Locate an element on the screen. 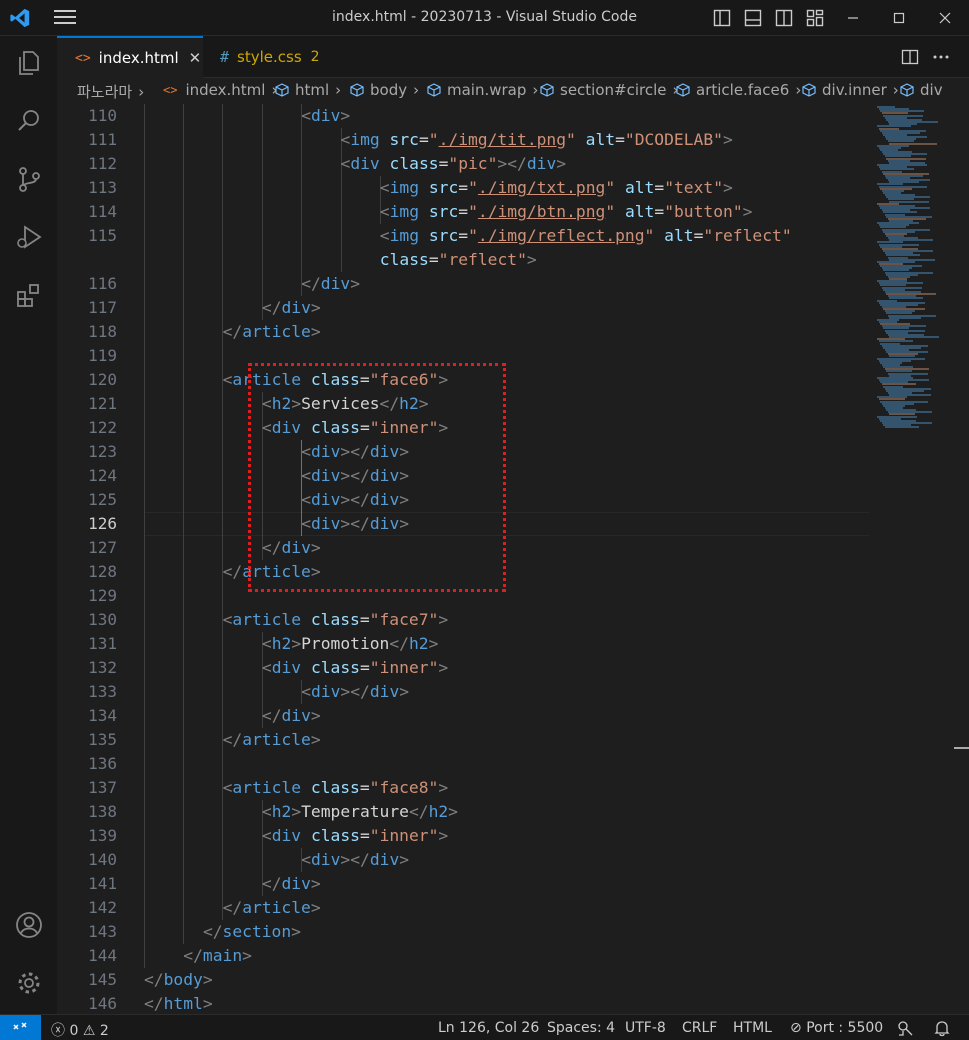 This screenshot has height=1040, width=969. live-server-port: ⊘ Port : 5500 is located at coordinates (836, 1028).